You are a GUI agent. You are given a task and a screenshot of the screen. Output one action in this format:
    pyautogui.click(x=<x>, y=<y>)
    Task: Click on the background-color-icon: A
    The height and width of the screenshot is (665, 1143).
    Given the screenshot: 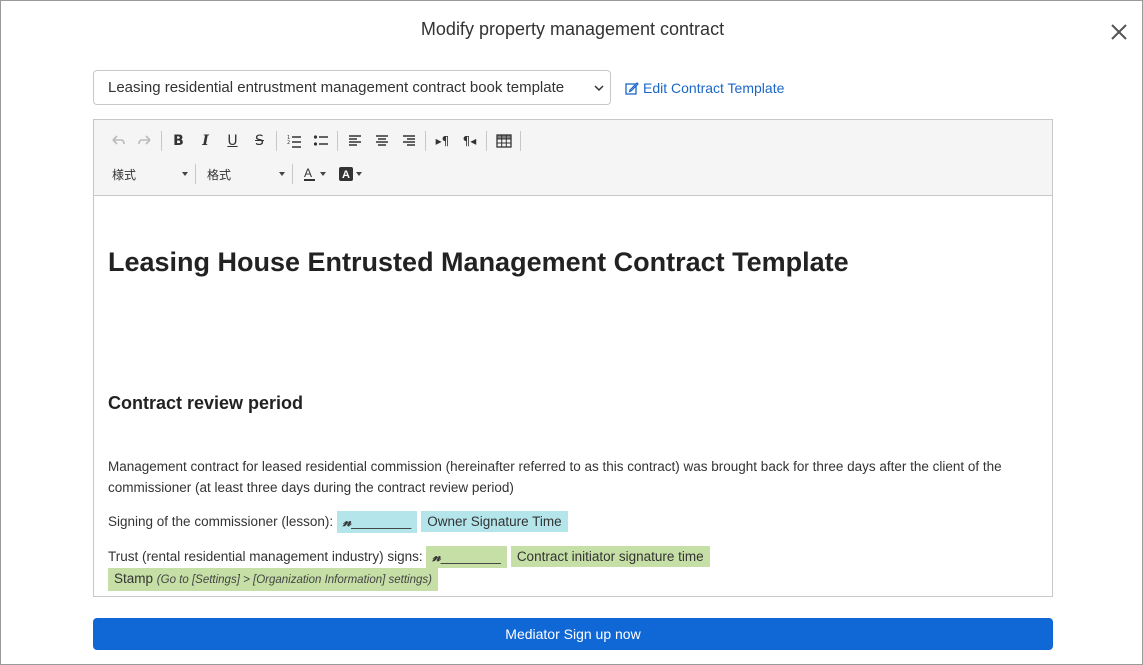 What is the action you would take?
    pyautogui.click(x=345, y=174)
    